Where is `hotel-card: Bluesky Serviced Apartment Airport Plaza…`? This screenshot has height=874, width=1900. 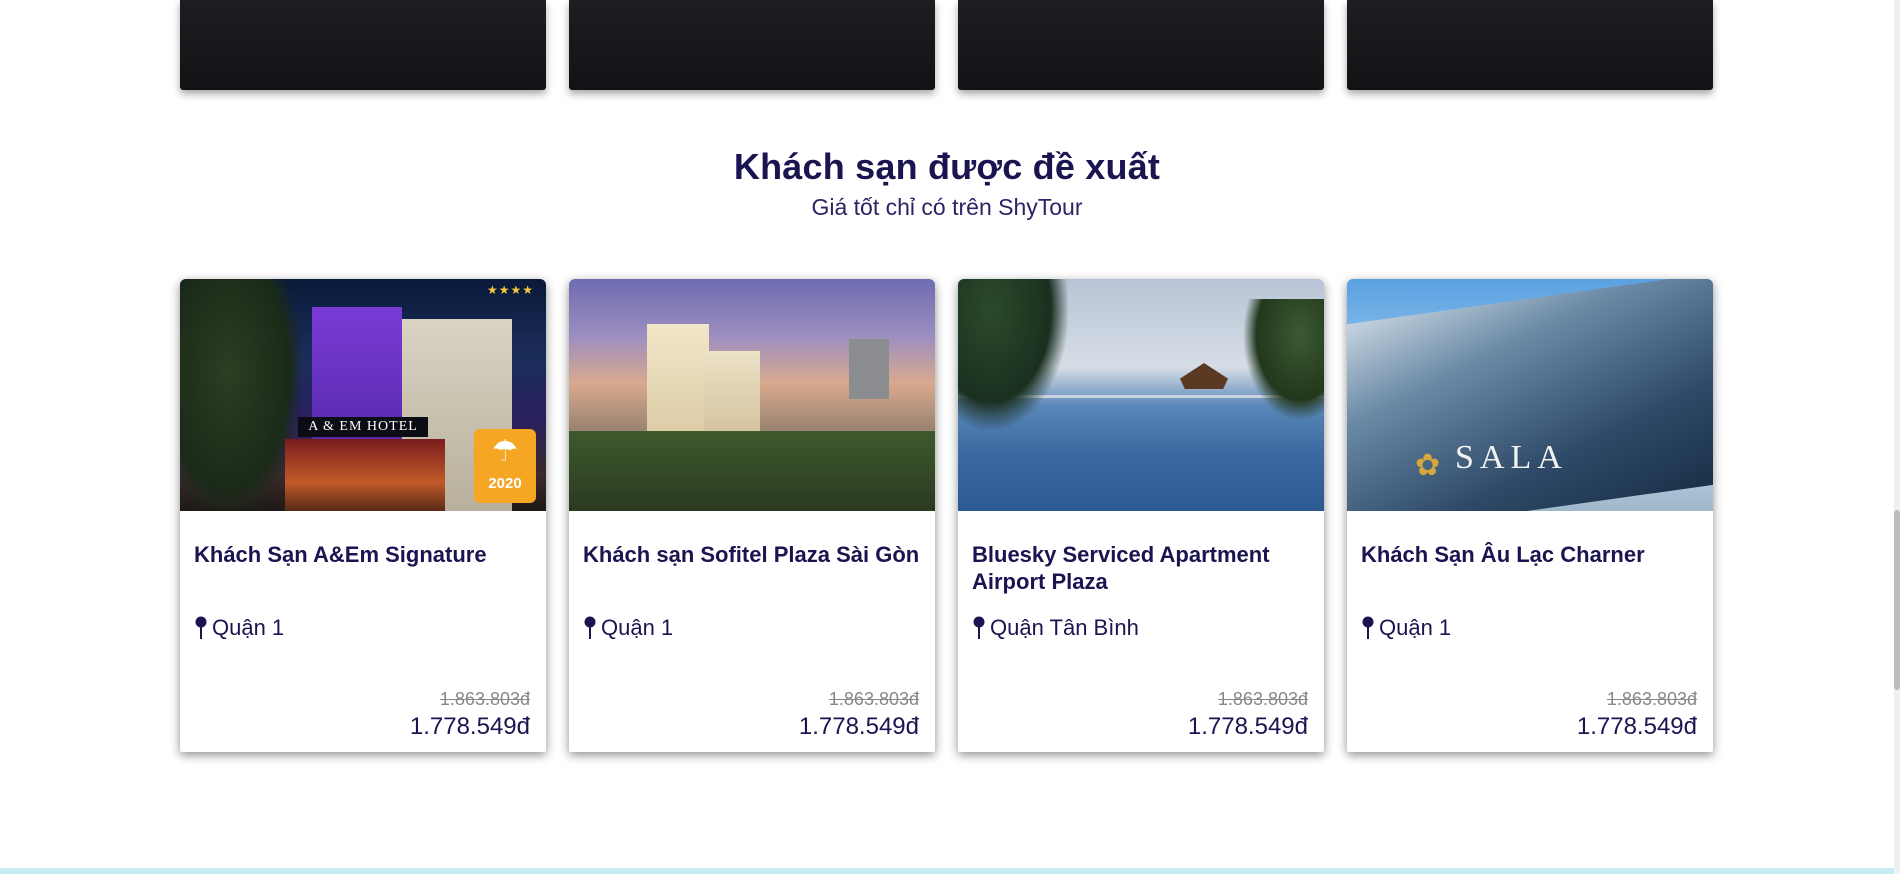
hotel-card: Bluesky Serviced Apartment Airport Plaza… is located at coordinates (1141, 515).